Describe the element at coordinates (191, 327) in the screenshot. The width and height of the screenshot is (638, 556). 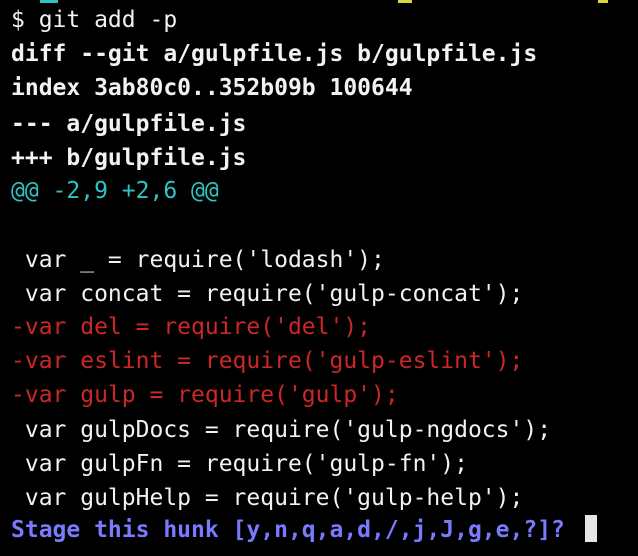
I see `removed-line: -var del = require('del');` at that location.